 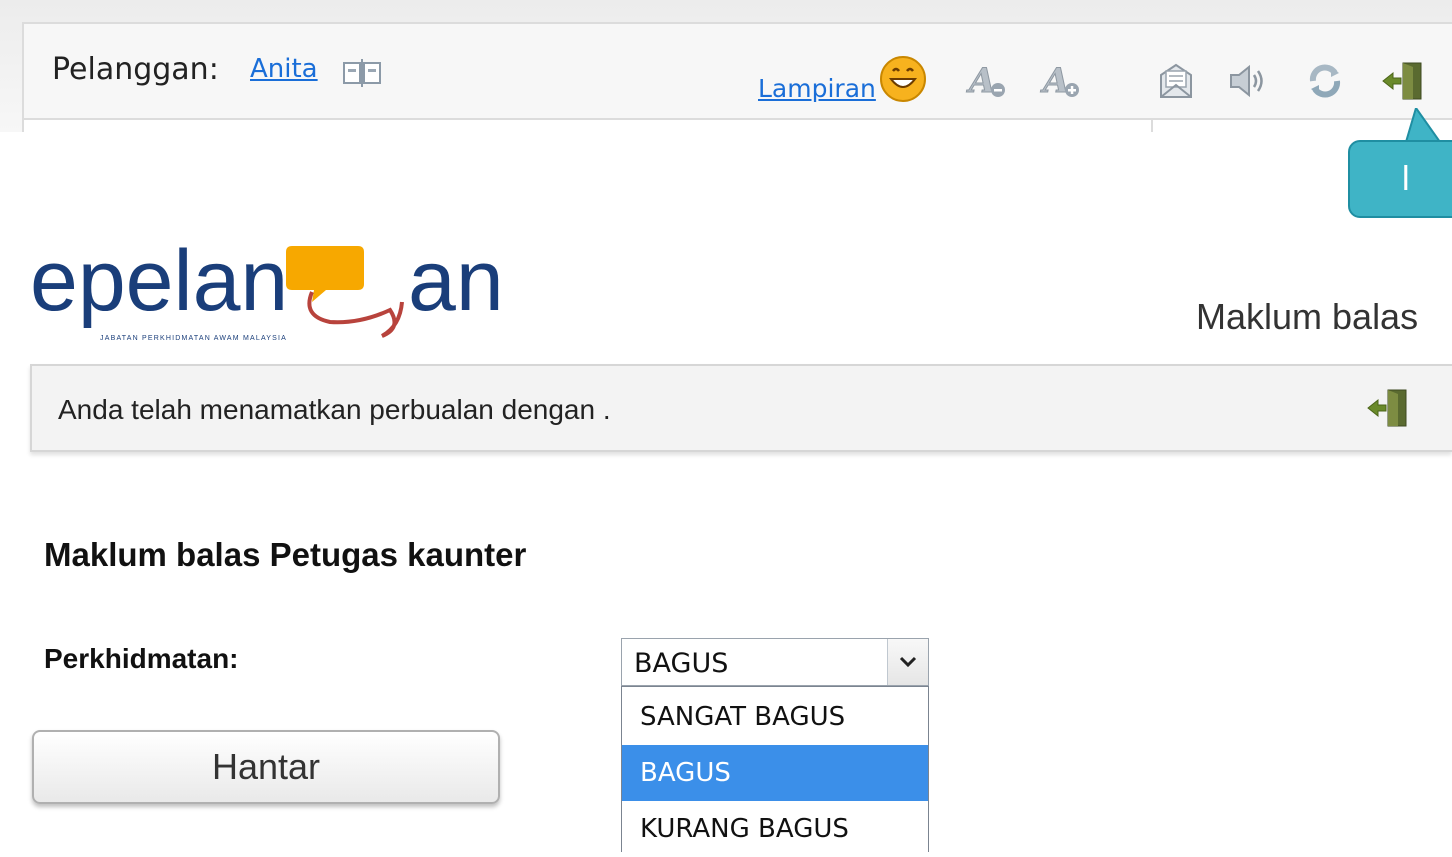 I want to click on refresh-icon, so click(x=1325, y=81).